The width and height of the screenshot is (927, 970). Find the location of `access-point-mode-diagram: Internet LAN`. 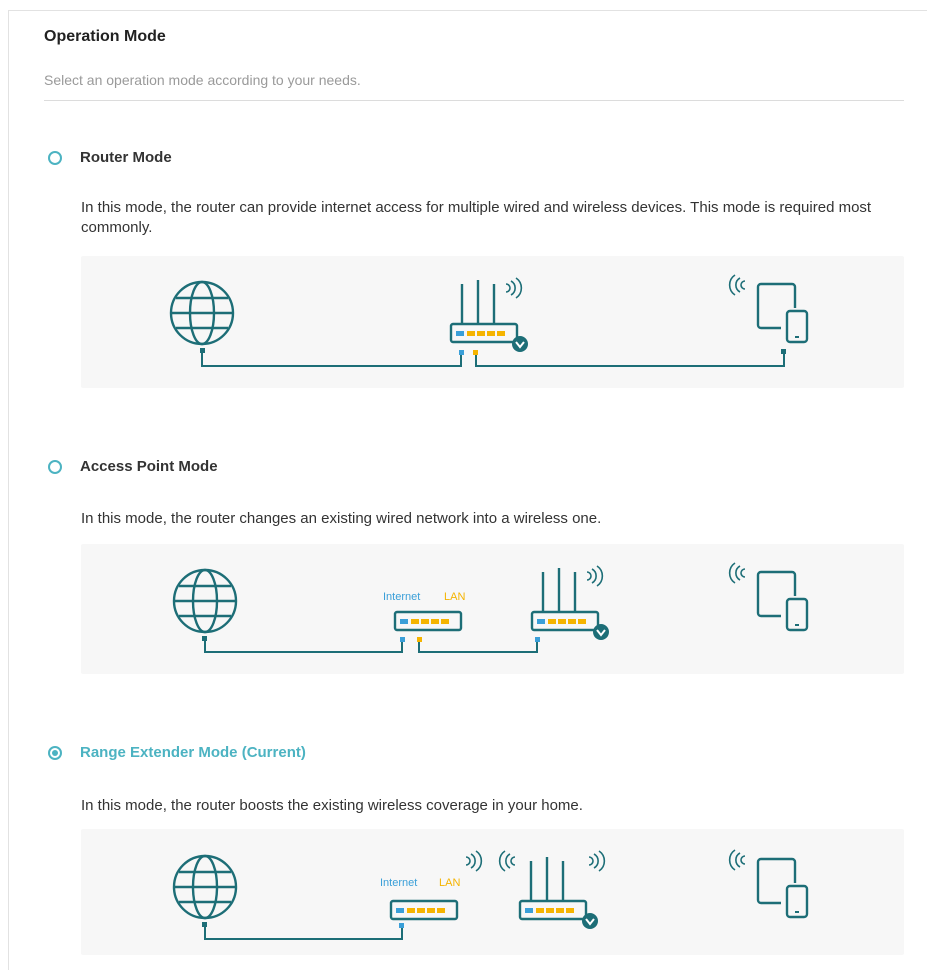

access-point-mode-diagram: Internet LAN is located at coordinates (492, 609).